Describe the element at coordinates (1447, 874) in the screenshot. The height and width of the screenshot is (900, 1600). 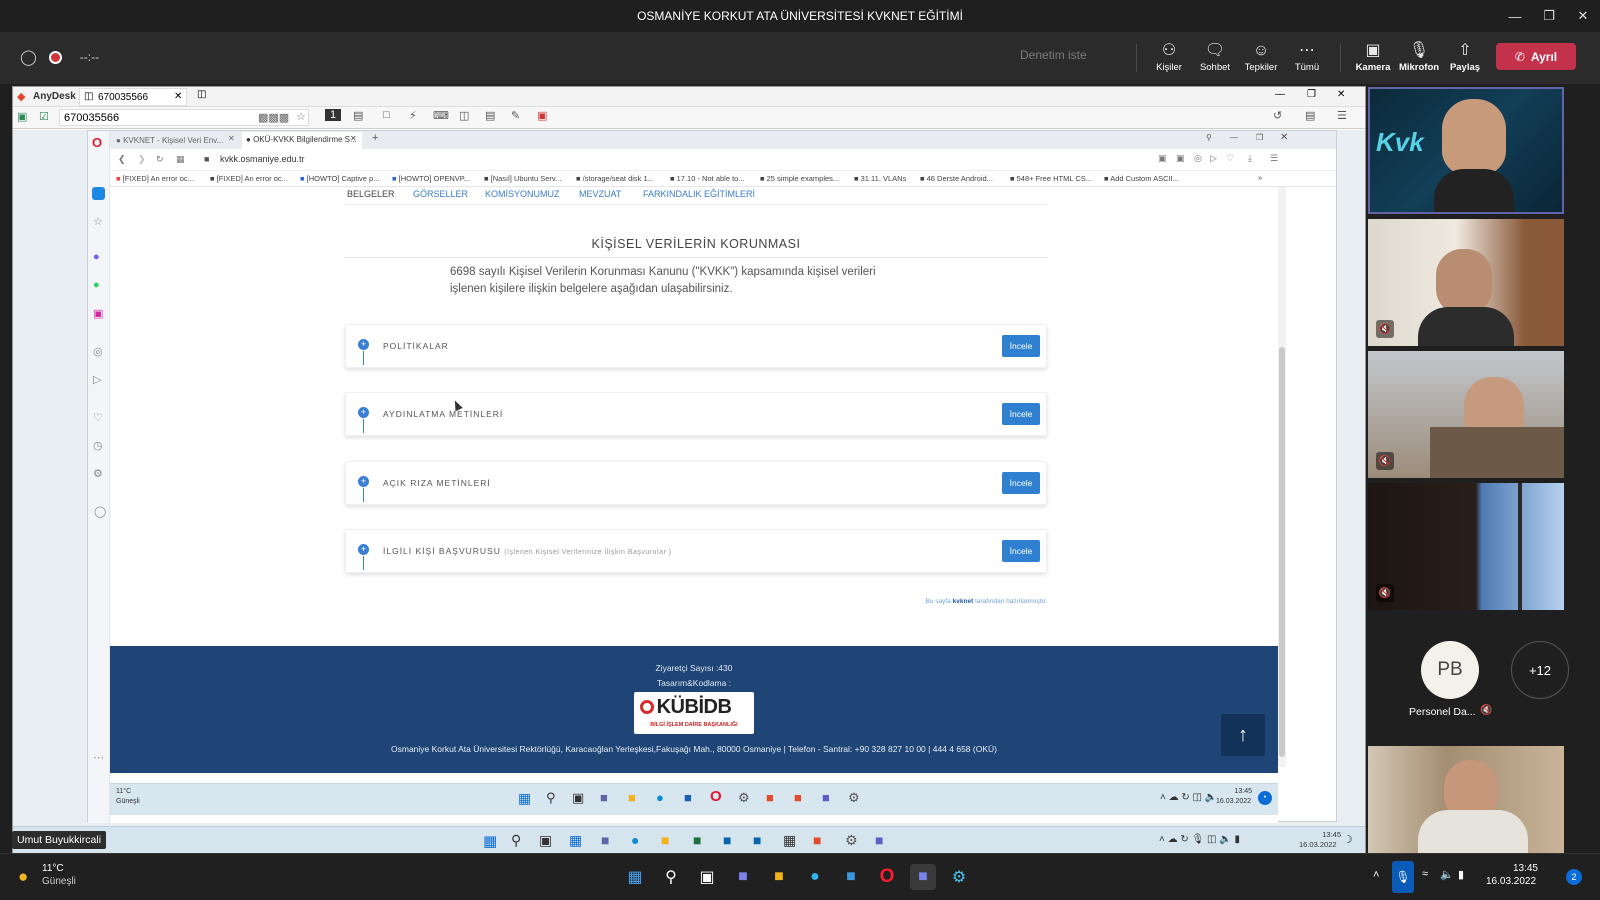
I see `volume-icon: 🔈` at that location.